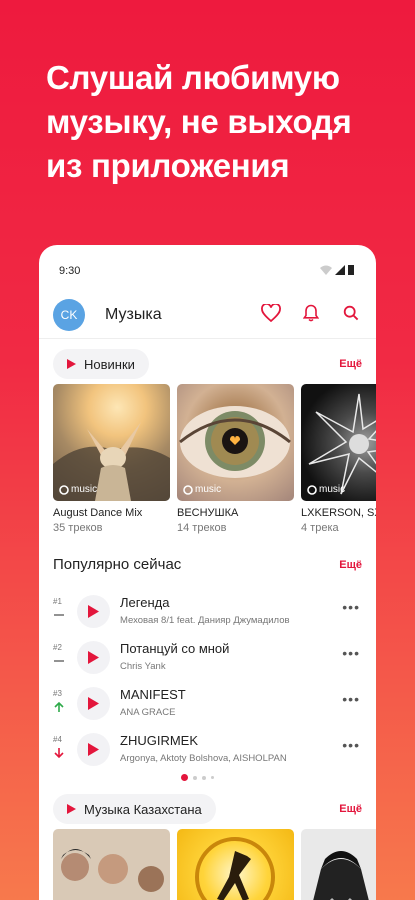 This screenshot has width=415, height=900. I want to click on new-releases-tab: Новинки, so click(101, 364).